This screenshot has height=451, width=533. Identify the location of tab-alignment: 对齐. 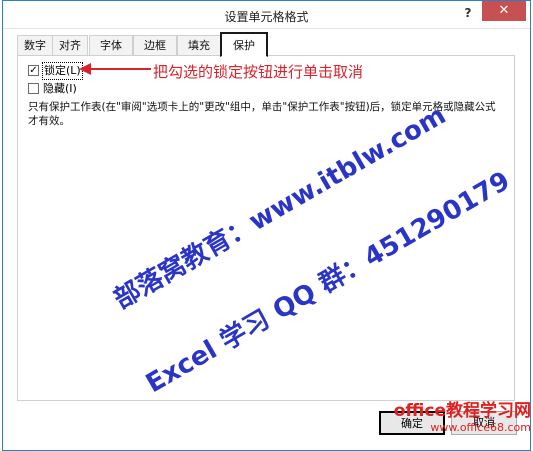
(70, 45).